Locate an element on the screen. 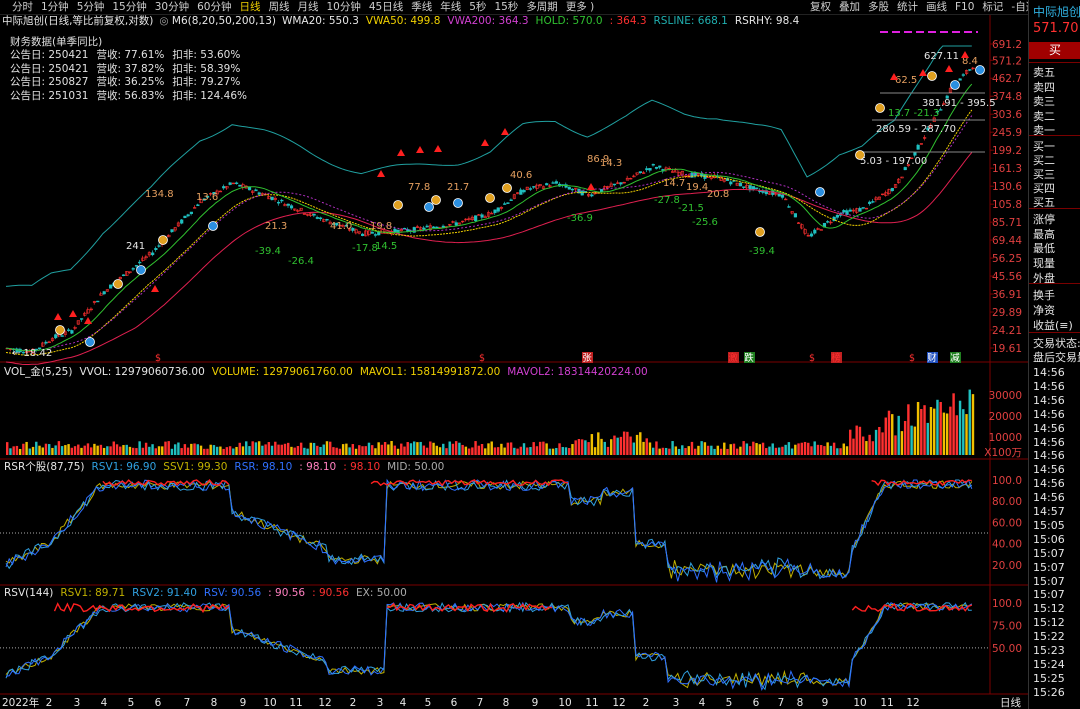 The height and width of the screenshot is (709, 1080). month-label: 11 is located at coordinates (295, 703).